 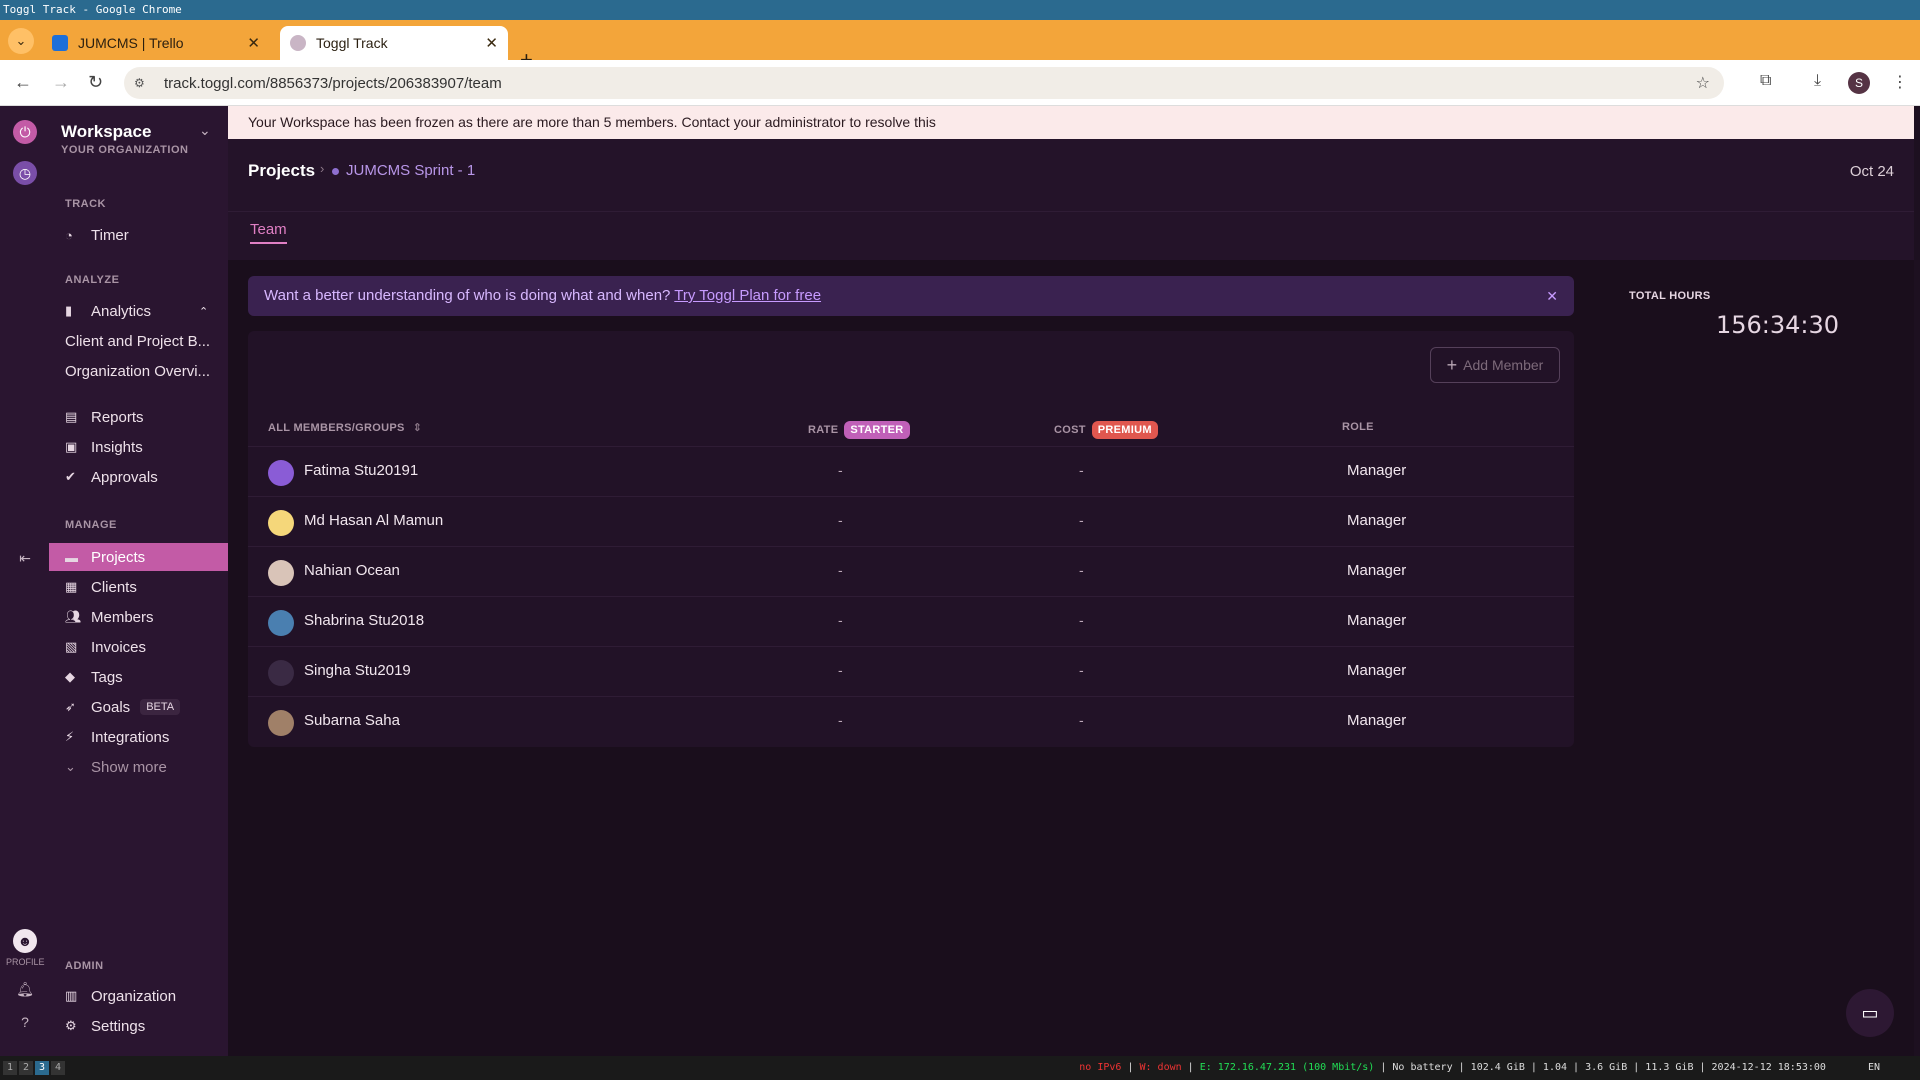 I want to click on breadcrumb-projects: Projects, so click(x=281, y=171).